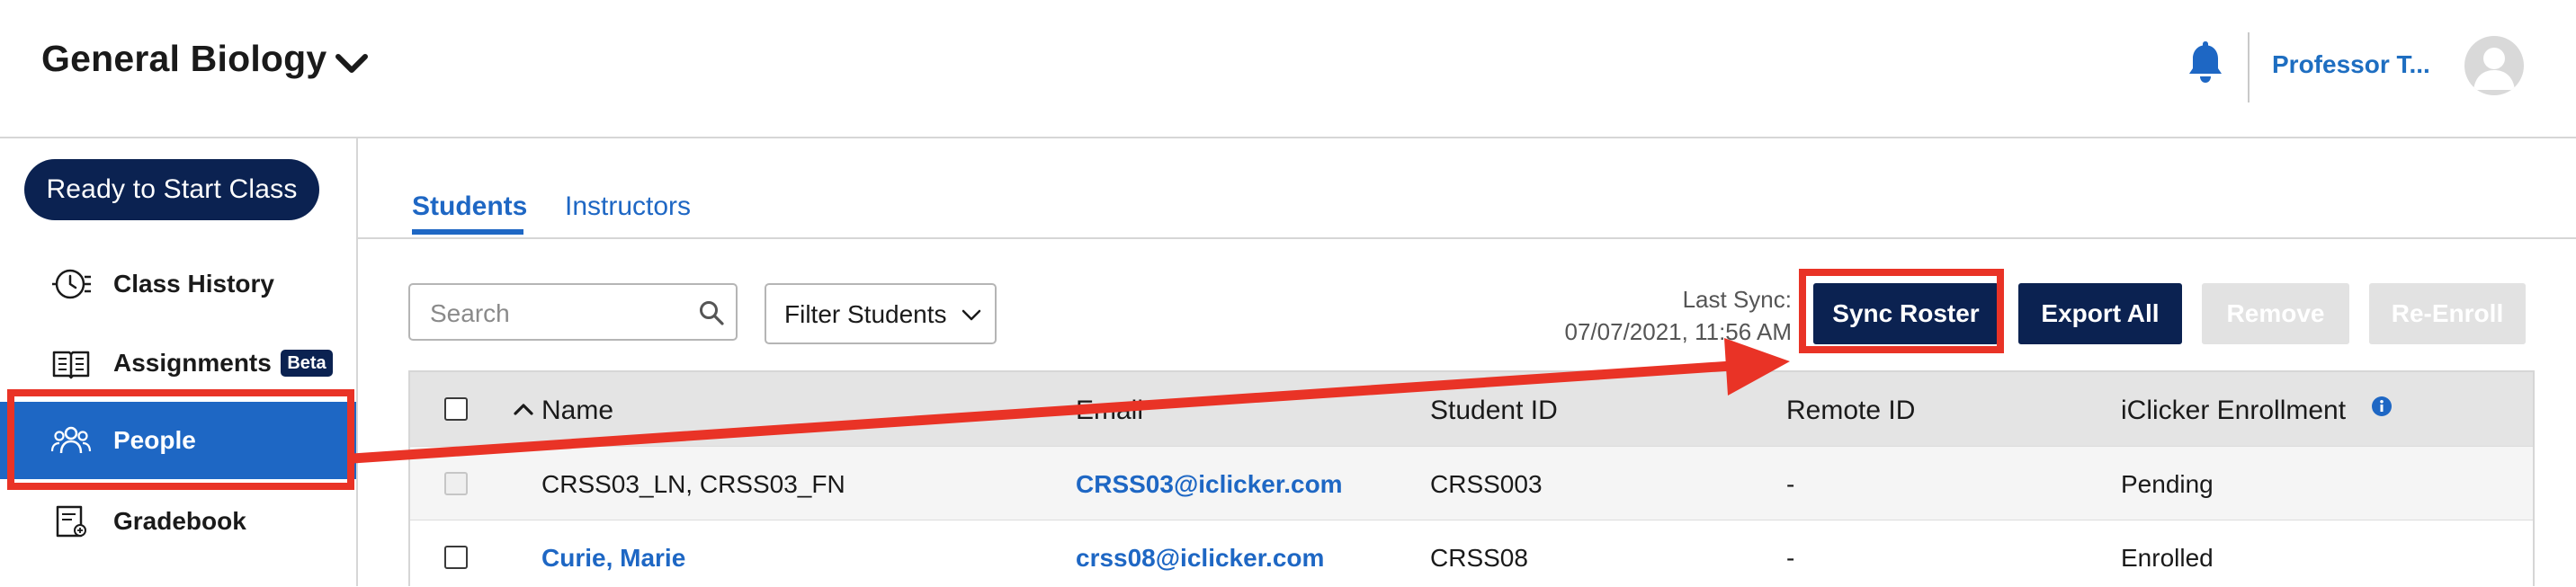  What do you see at coordinates (2447, 314) in the screenshot?
I see `re-enroll-button: Re-Enroll` at bounding box center [2447, 314].